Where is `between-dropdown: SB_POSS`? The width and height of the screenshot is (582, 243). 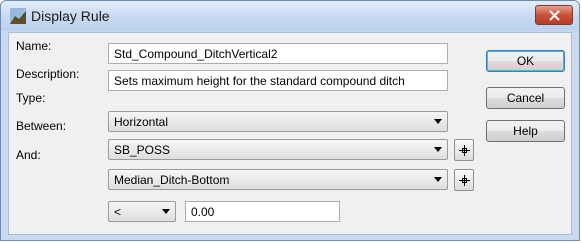 between-dropdown: SB_POSS is located at coordinates (278, 149).